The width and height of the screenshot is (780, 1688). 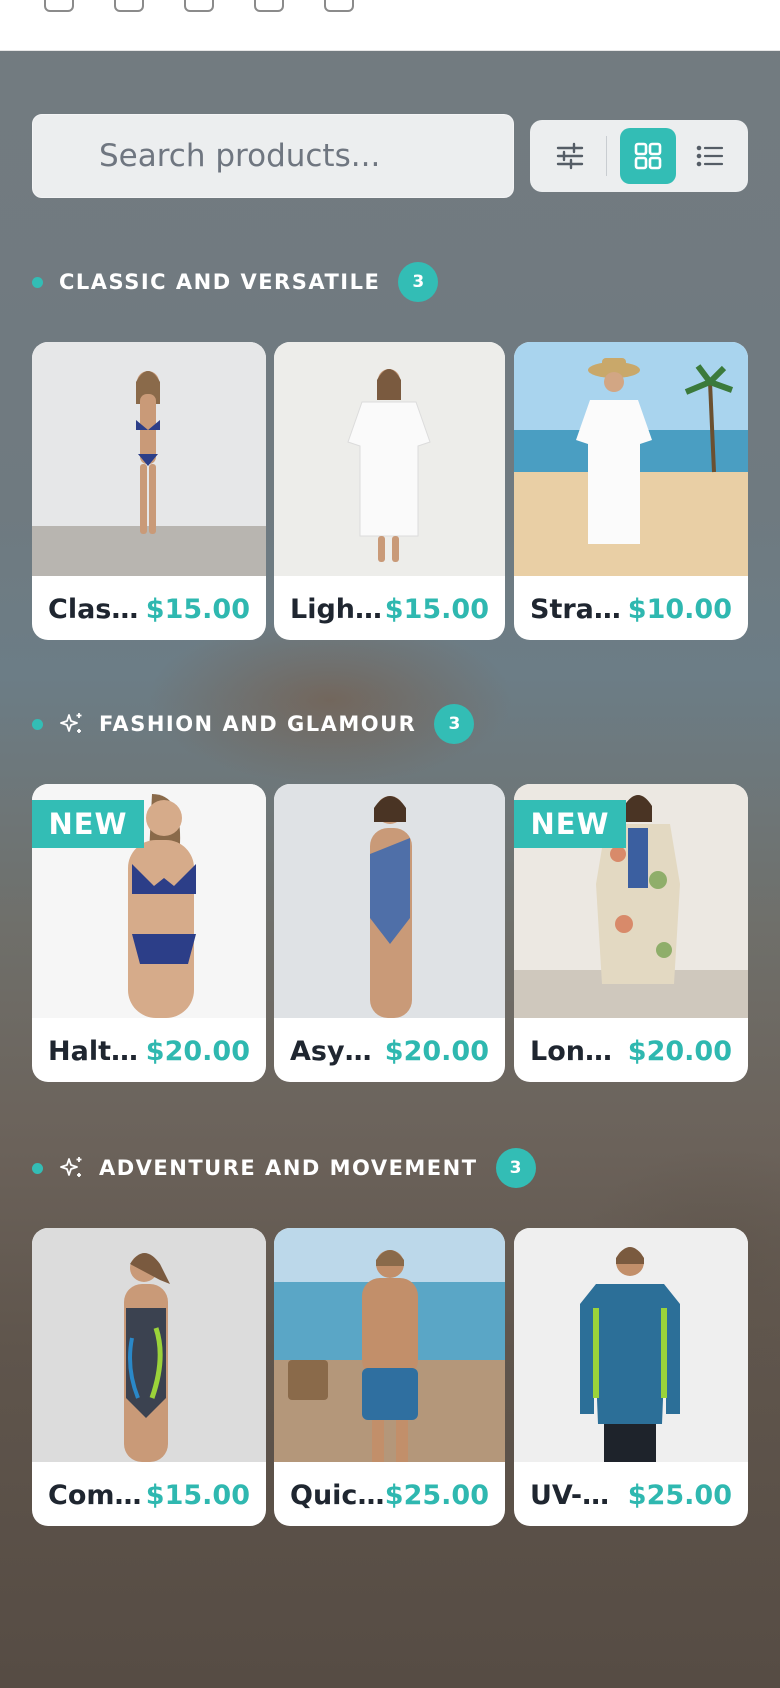 I want to click on sliders-icon, so click(x=570, y=156).